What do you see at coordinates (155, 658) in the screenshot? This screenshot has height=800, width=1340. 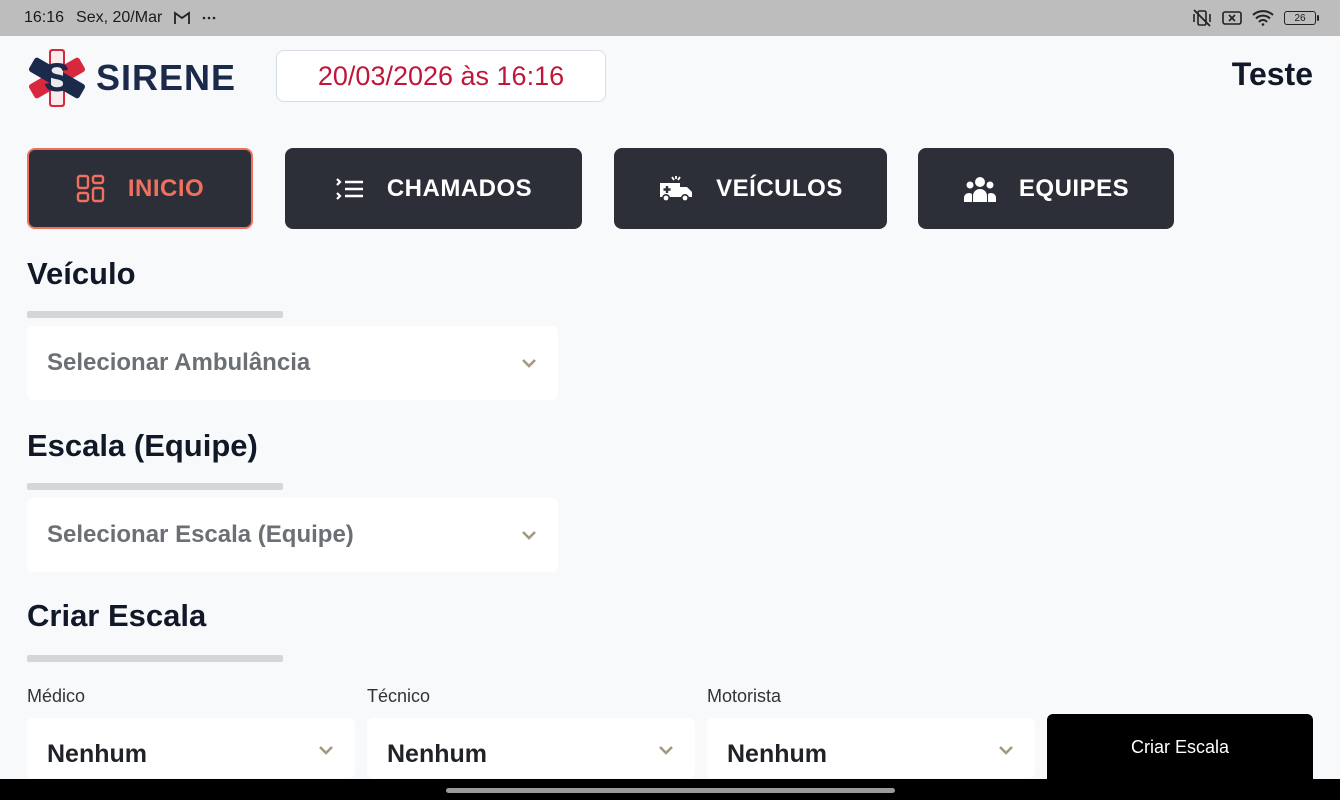 I see `create-scale-section-divider` at bounding box center [155, 658].